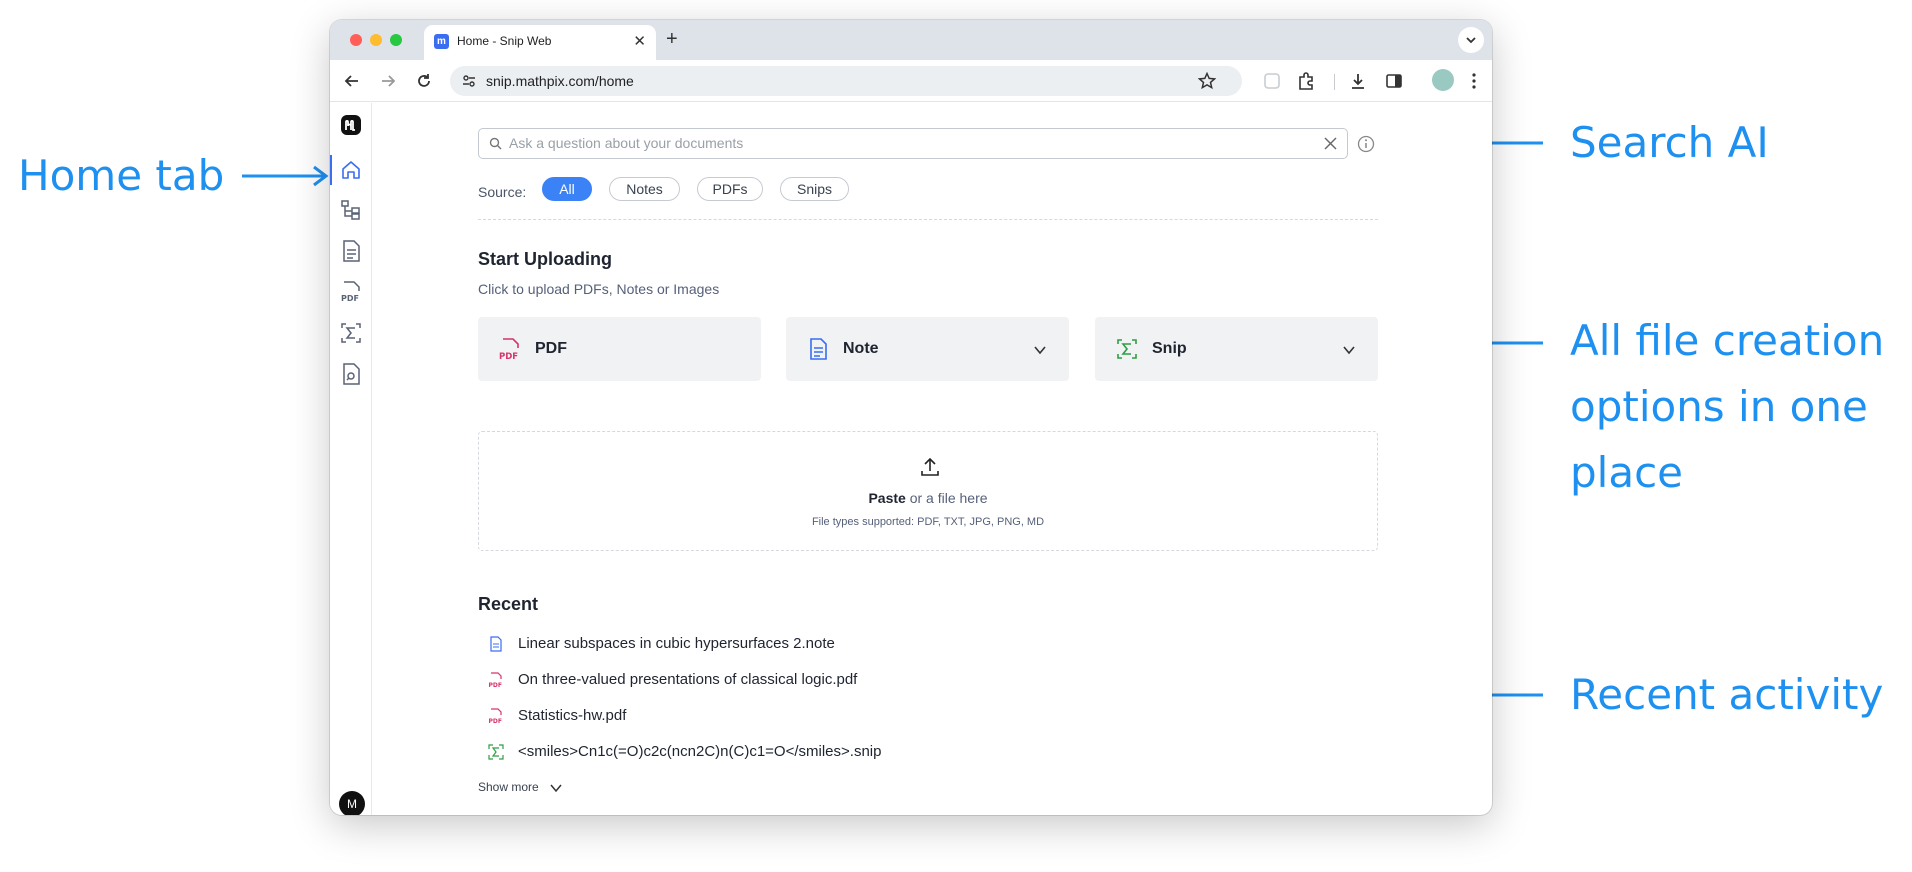 The height and width of the screenshot is (872, 1912). What do you see at coordinates (1334, 82) in the screenshot?
I see `toolbar-divider` at bounding box center [1334, 82].